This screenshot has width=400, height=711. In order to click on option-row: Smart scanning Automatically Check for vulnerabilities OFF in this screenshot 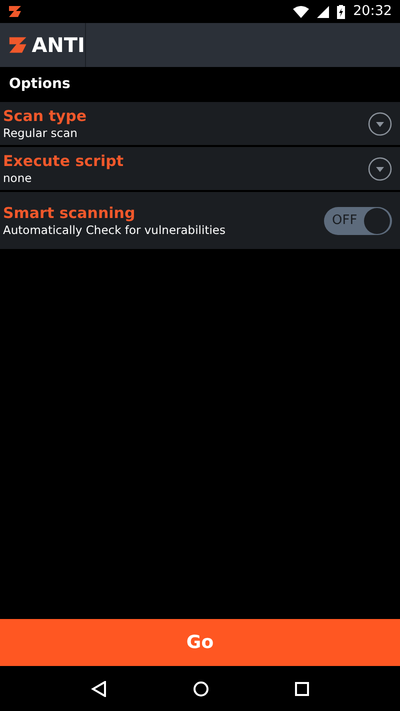, I will do `click(200, 220)`.